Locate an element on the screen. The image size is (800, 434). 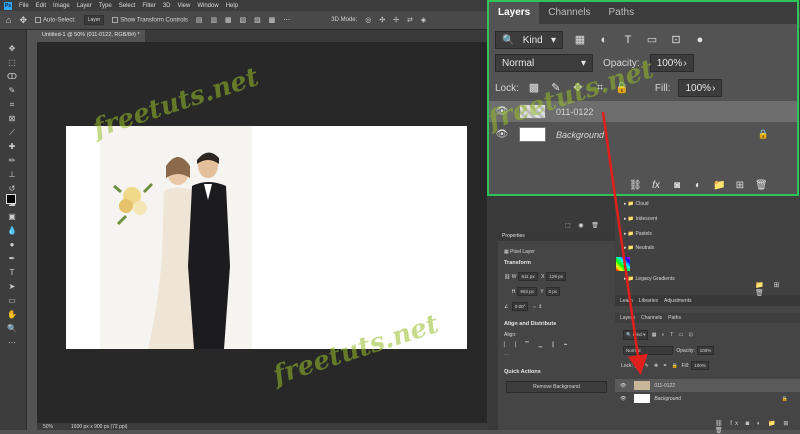
quick-select-tool-icon: ✎ is located at coordinates (12, 91).